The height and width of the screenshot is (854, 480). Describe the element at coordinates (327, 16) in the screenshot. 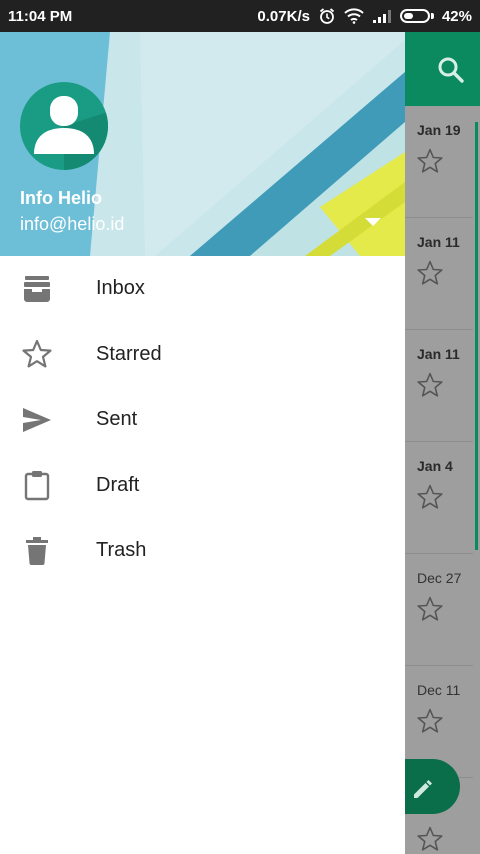

I see `alarm-icon` at that location.